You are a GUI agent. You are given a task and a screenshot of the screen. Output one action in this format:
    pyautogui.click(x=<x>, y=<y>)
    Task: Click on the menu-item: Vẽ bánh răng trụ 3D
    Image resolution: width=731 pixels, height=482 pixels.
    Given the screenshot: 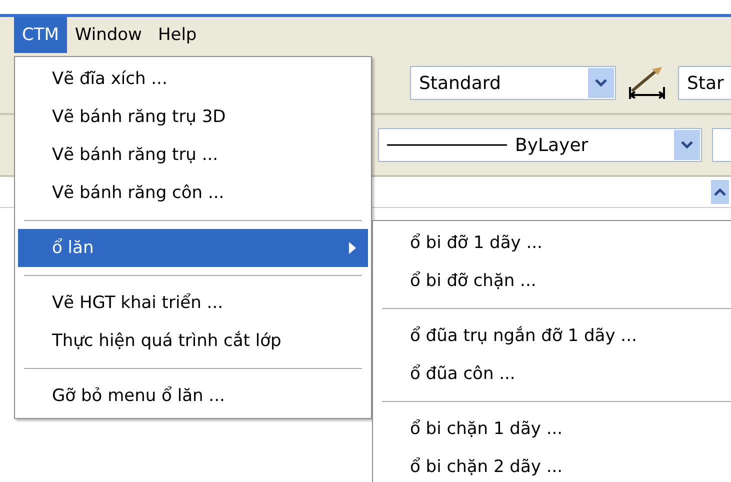 What is the action you would take?
    pyautogui.click(x=193, y=117)
    